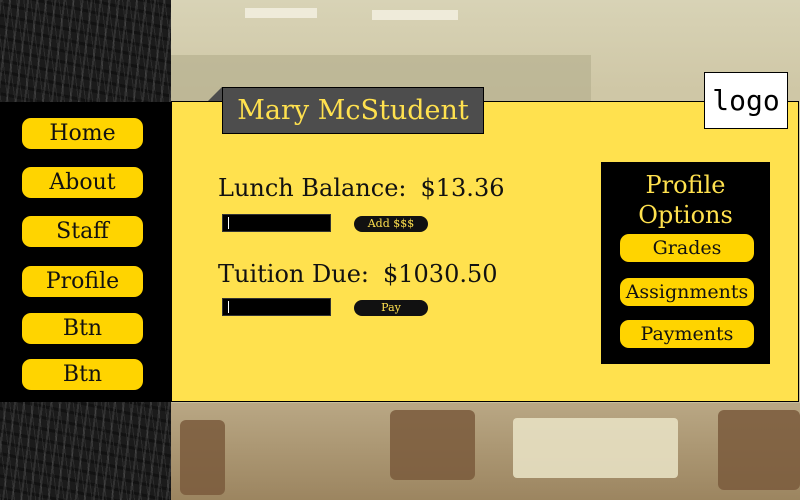 This screenshot has width=800, height=500. I want to click on profile-options-title-line2: Options, so click(685, 215).